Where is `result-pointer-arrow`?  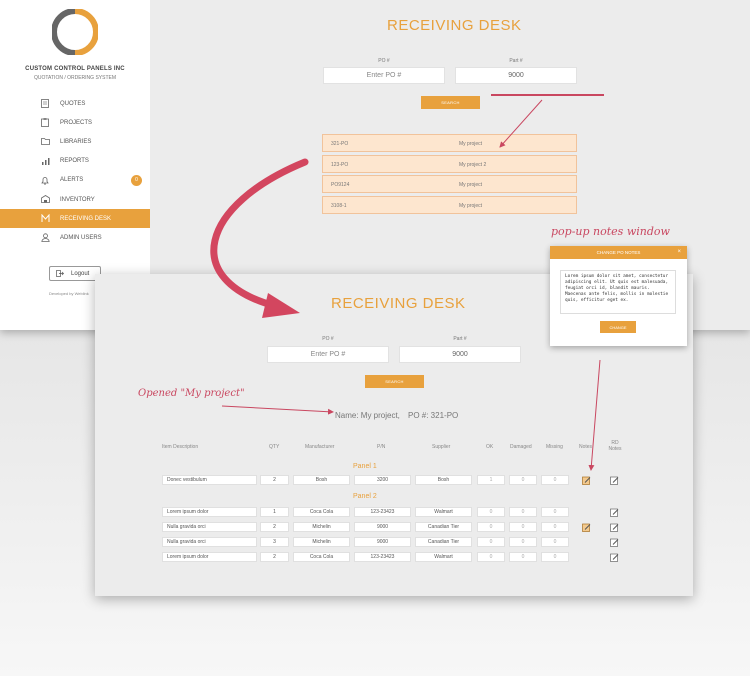
result-pointer-arrow is located at coordinates (521, 123).